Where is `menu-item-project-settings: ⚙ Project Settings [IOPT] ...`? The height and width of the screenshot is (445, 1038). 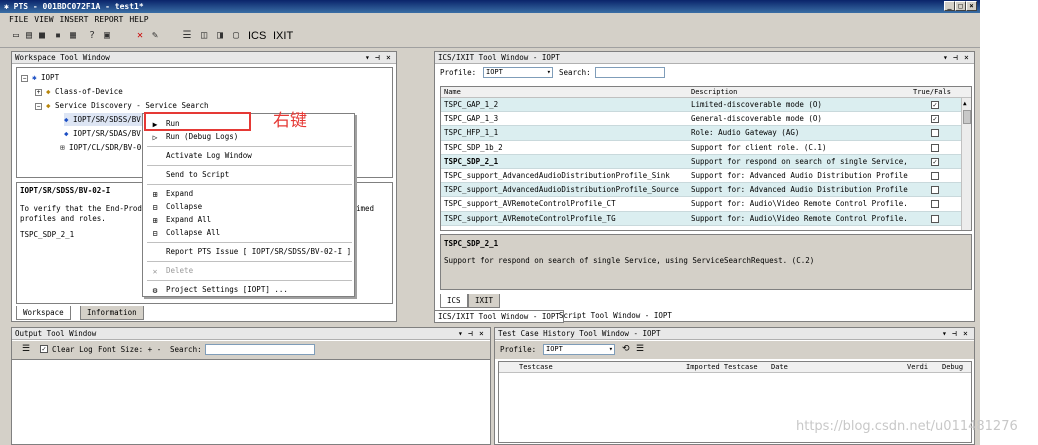 menu-item-project-settings: ⚙ Project Settings [IOPT] ... is located at coordinates (248, 289).